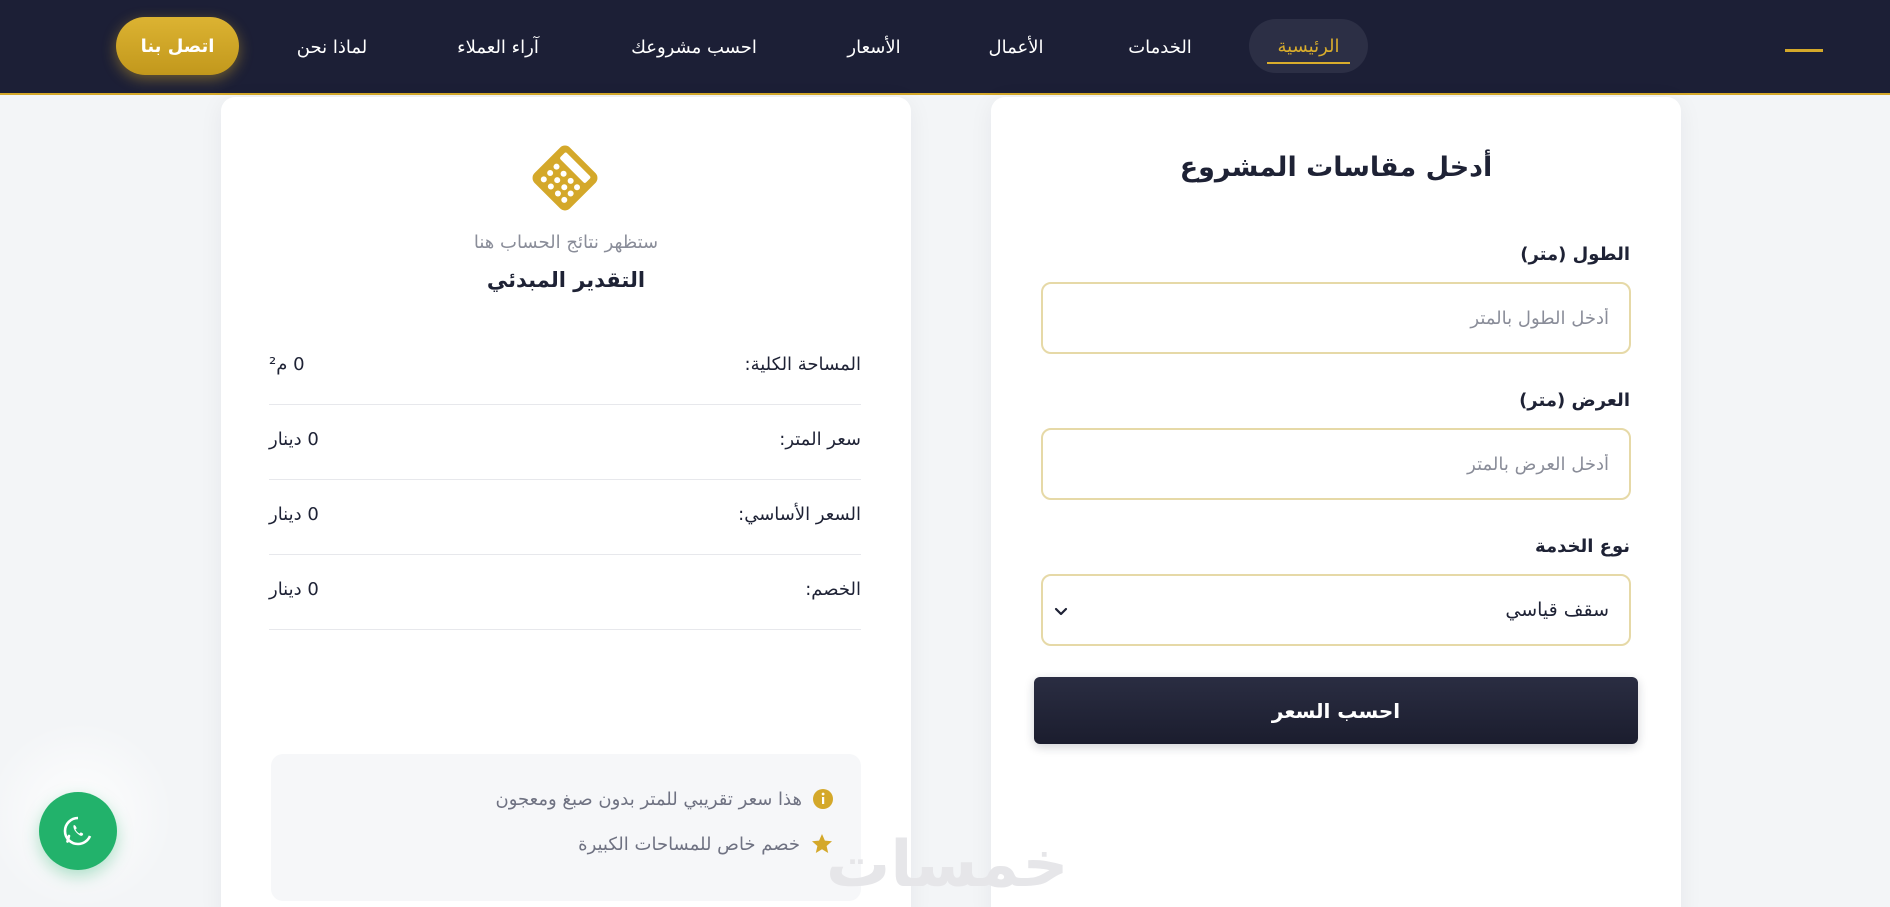 The image size is (1890, 907). I want to click on result-label: الخصم:, so click(833, 589).